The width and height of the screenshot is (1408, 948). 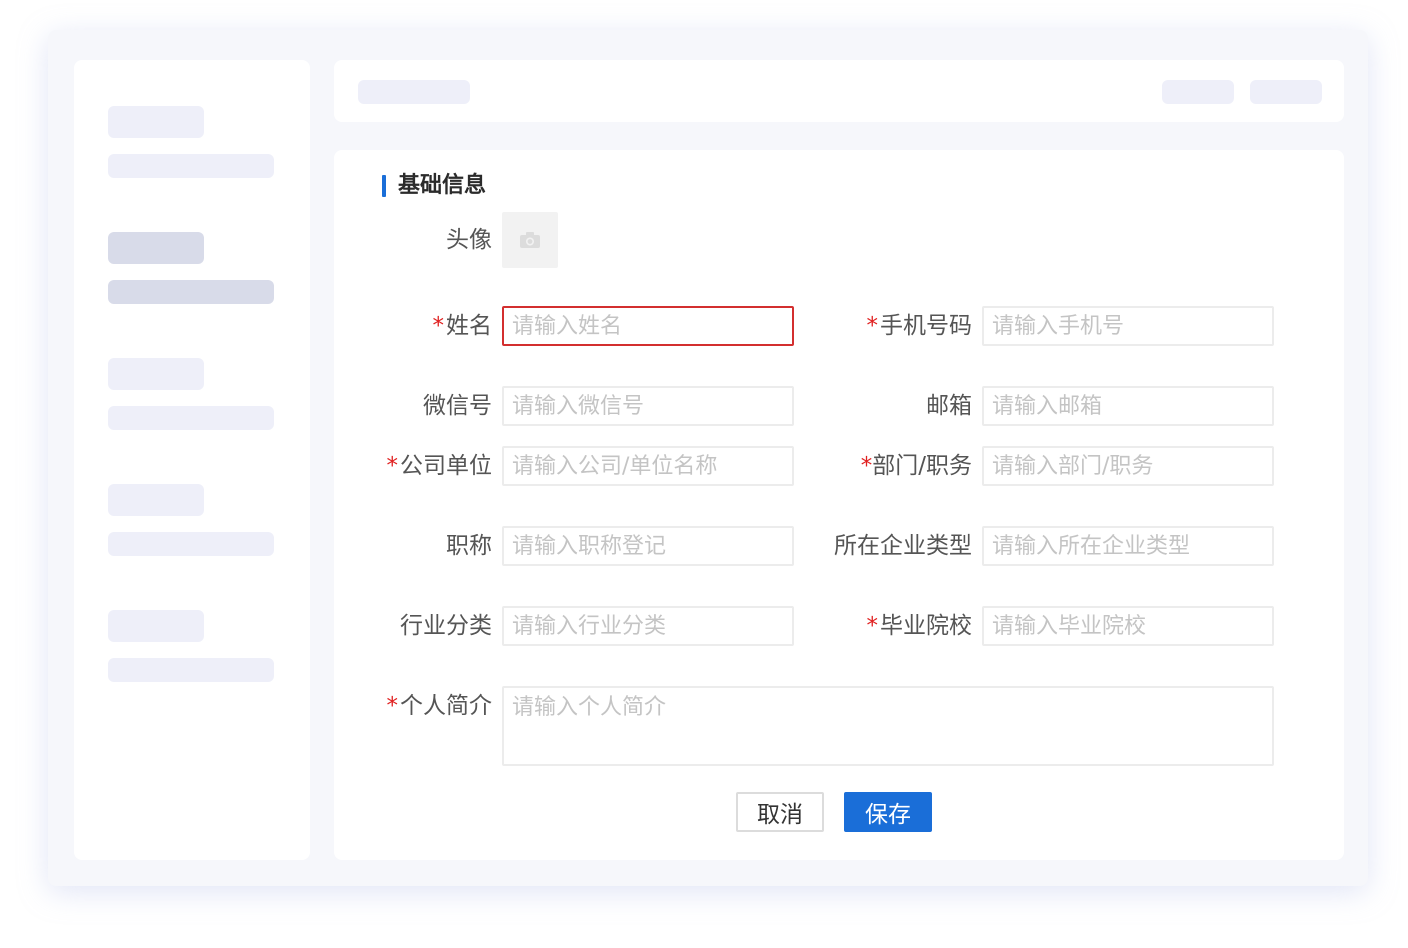 I want to click on enterprise-type-input, so click(x=1128, y=546).